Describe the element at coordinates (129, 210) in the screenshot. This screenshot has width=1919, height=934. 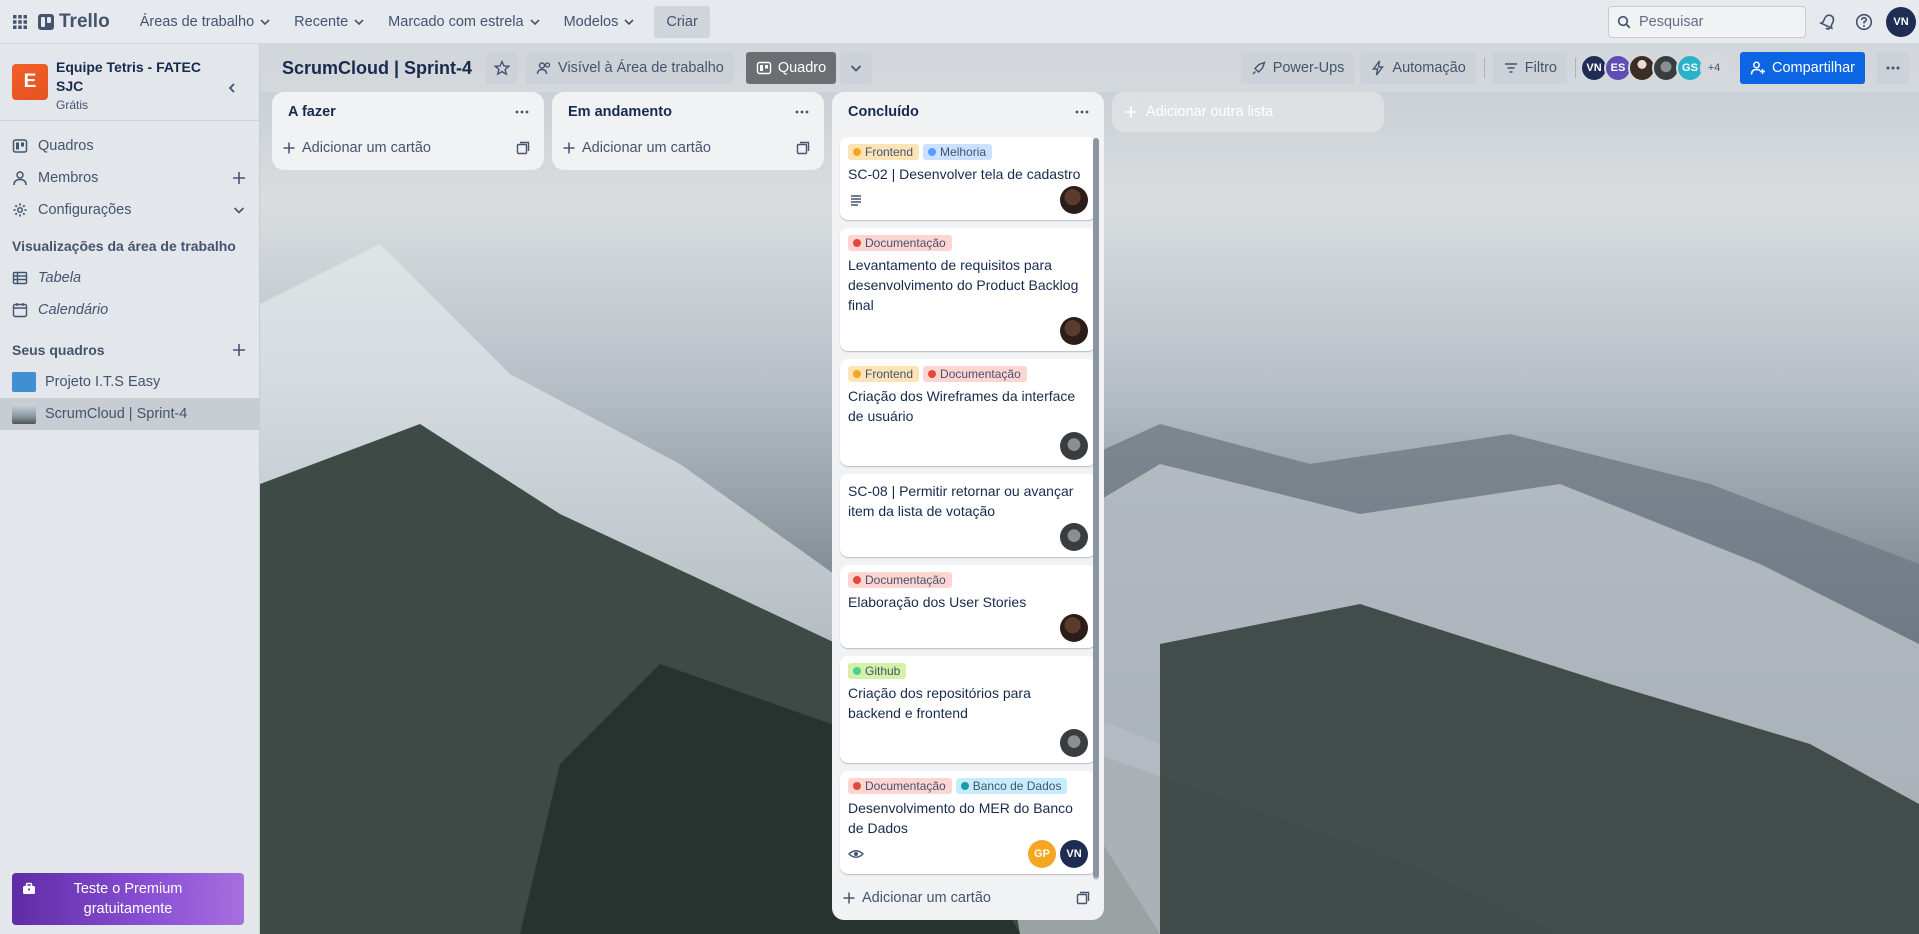
I see `sidebar-item-settings: Configurações` at that location.